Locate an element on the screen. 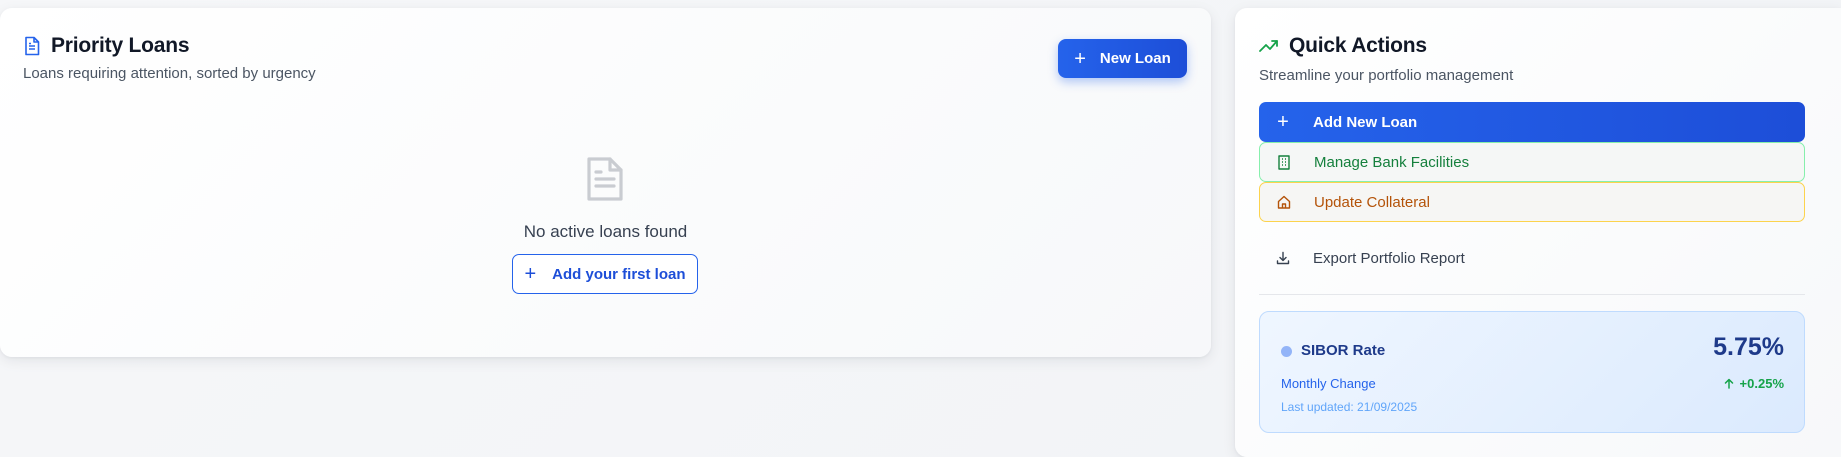  status-dot is located at coordinates (1286, 351).